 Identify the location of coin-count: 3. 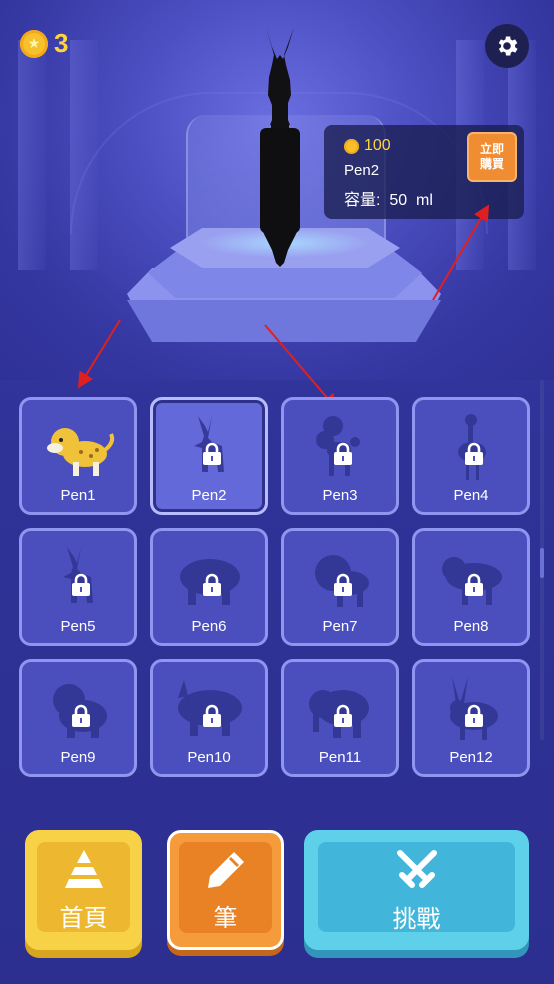
(61, 43).